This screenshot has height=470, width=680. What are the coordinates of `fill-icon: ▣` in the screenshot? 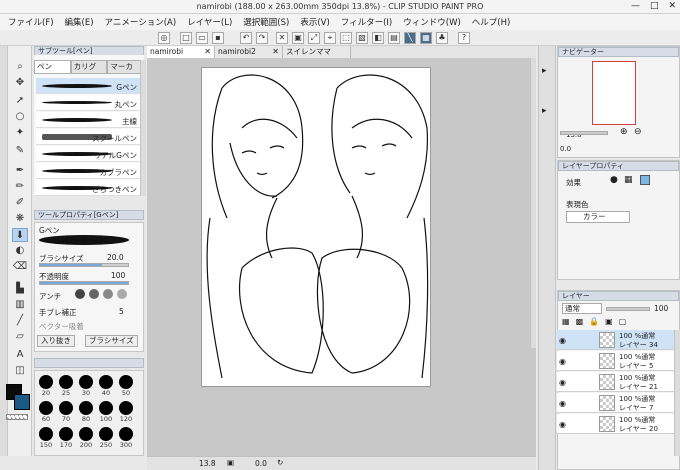 It's located at (298, 38).